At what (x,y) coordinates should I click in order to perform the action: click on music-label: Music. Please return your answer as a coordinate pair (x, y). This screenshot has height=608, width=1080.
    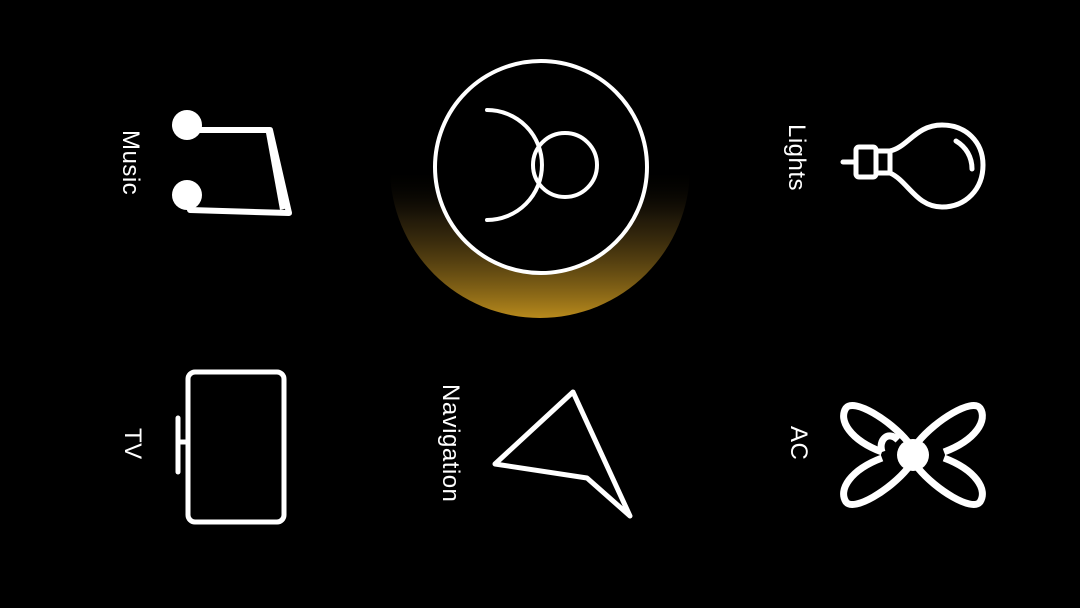
    Looking at the image, I should click on (130, 163).